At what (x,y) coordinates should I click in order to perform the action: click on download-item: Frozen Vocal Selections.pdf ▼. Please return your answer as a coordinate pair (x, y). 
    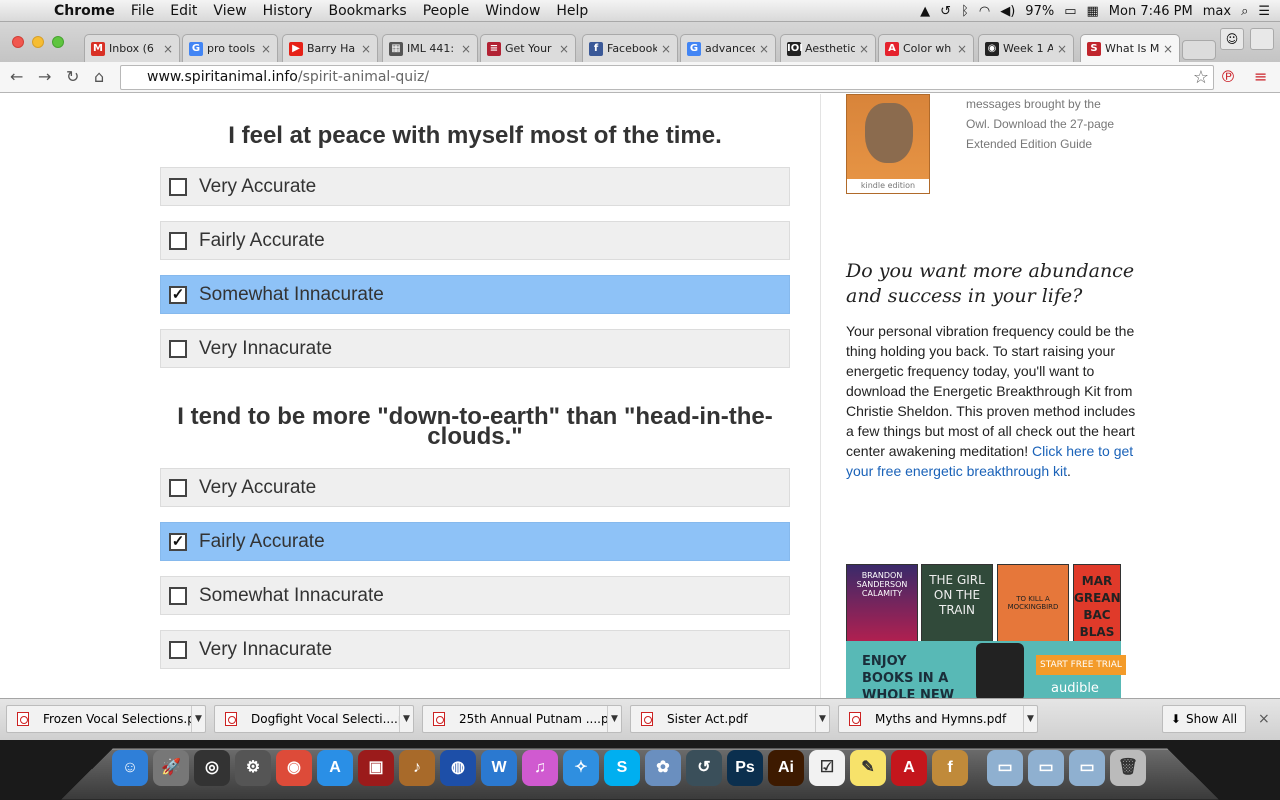
    Looking at the image, I should click on (106, 719).